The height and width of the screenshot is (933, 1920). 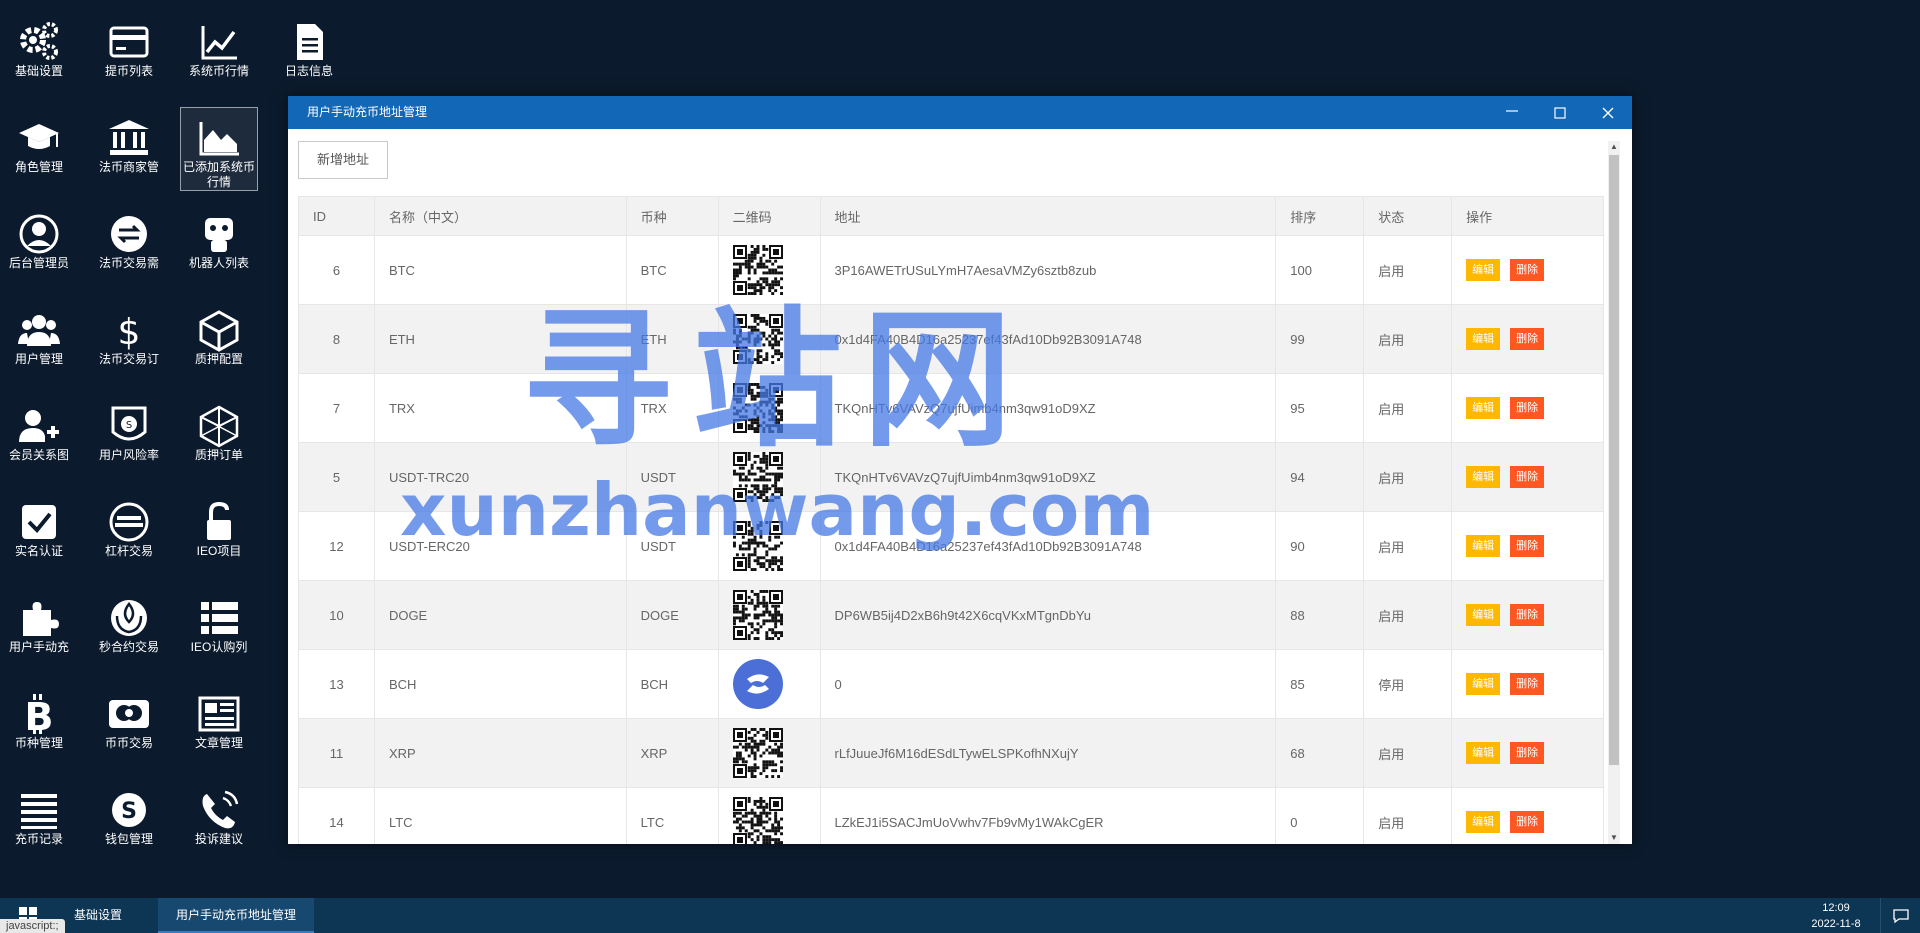 I want to click on cell-name: TRX, so click(x=500, y=408).